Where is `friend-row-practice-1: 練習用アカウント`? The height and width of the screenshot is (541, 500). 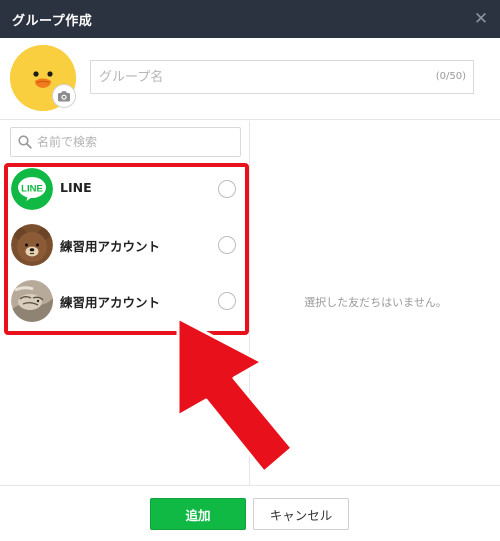 friend-row-practice-1: 練習用アカウント is located at coordinates (124, 247).